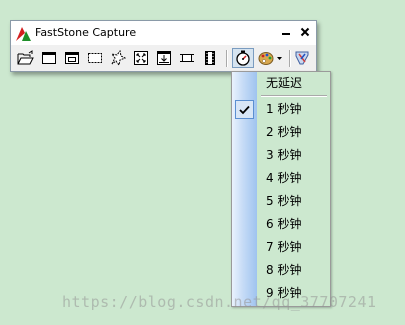 This screenshot has width=405, height=325. I want to click on menu-item-4-seconds: 4 秒钟, so click(281, 178).